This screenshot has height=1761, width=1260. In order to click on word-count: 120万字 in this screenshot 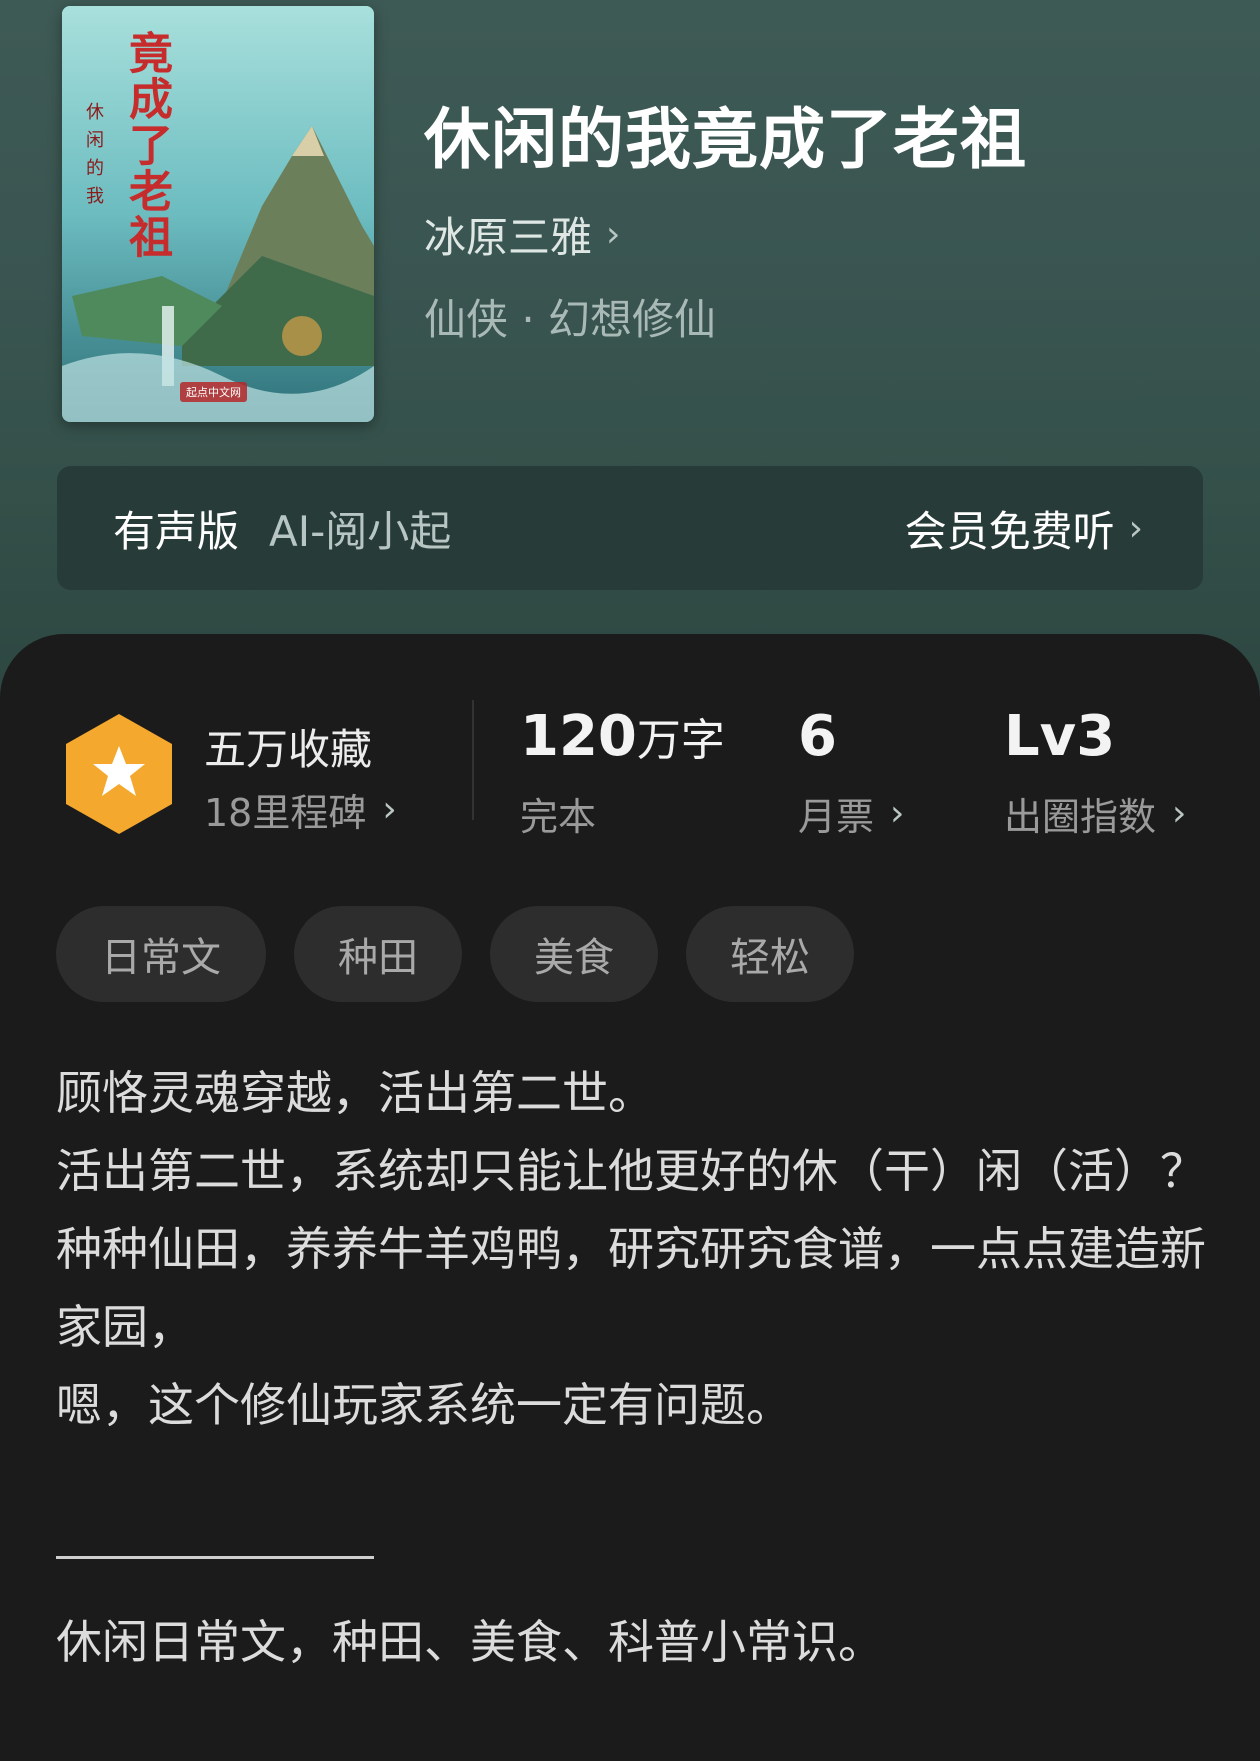, I will do `click(622, 736)`.